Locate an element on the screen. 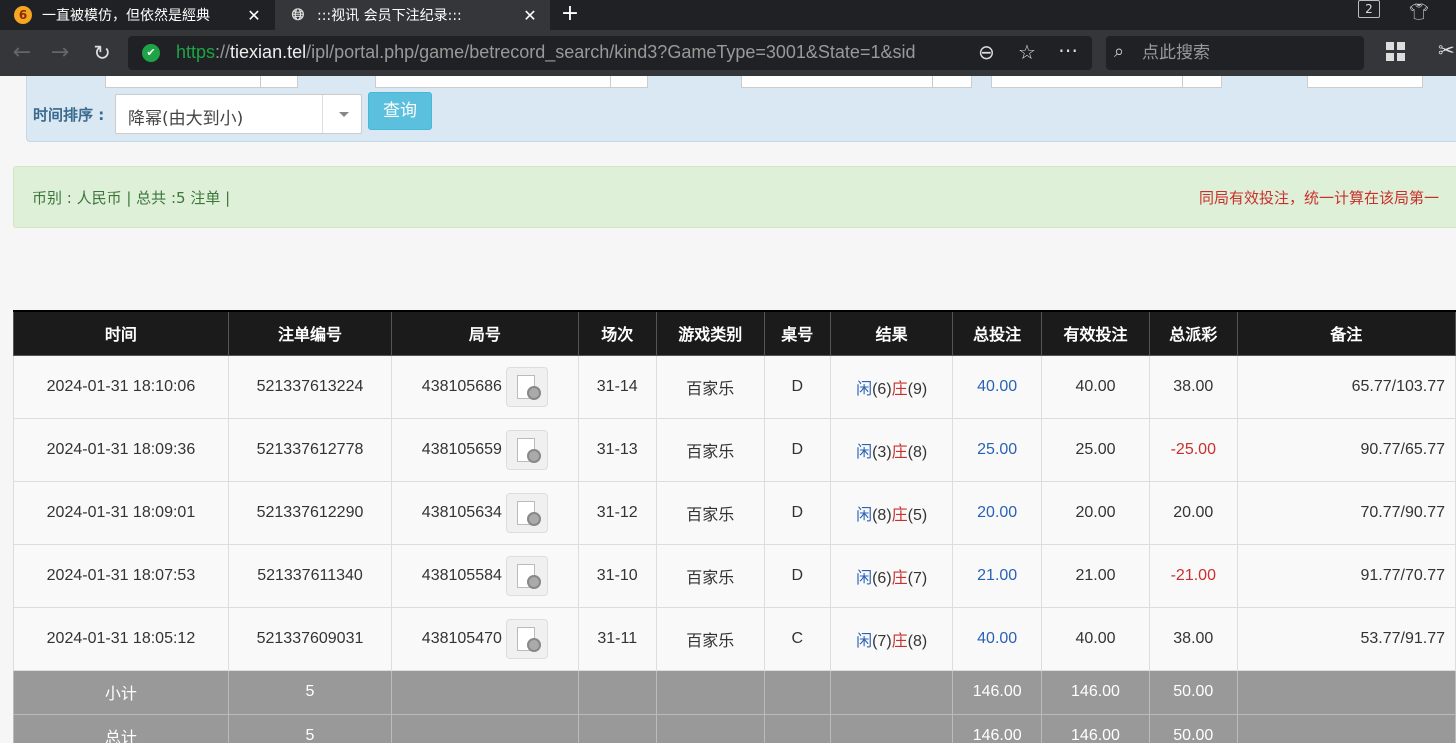  skin-icon: 👕︎ is located at coordinates (1419, 11).